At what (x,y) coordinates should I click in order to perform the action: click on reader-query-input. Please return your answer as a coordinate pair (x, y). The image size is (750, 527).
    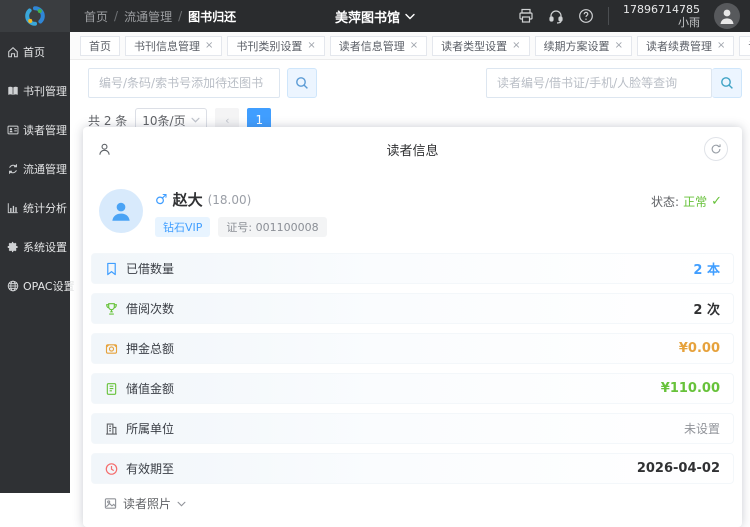
    Looking at the image, I should click on (599, 83).